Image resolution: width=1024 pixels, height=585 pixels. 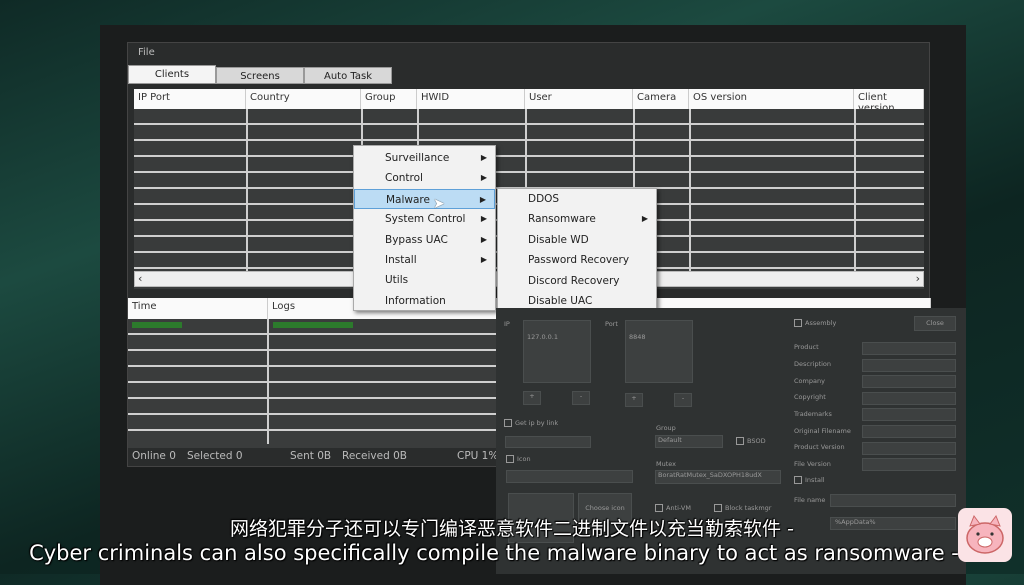 What do you see at coordinates (478, 456) in the screenshot?
I see `status-cpu: CPU 1%` at bounding box center [478, 456].